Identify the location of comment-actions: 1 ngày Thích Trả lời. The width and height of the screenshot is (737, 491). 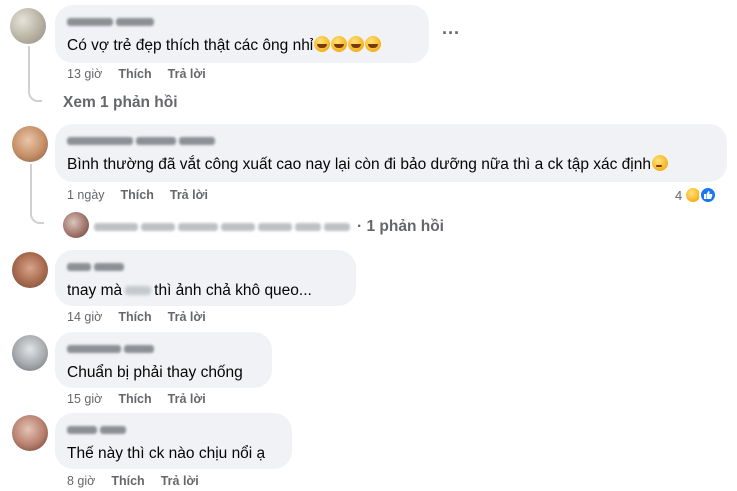
(137, 195).